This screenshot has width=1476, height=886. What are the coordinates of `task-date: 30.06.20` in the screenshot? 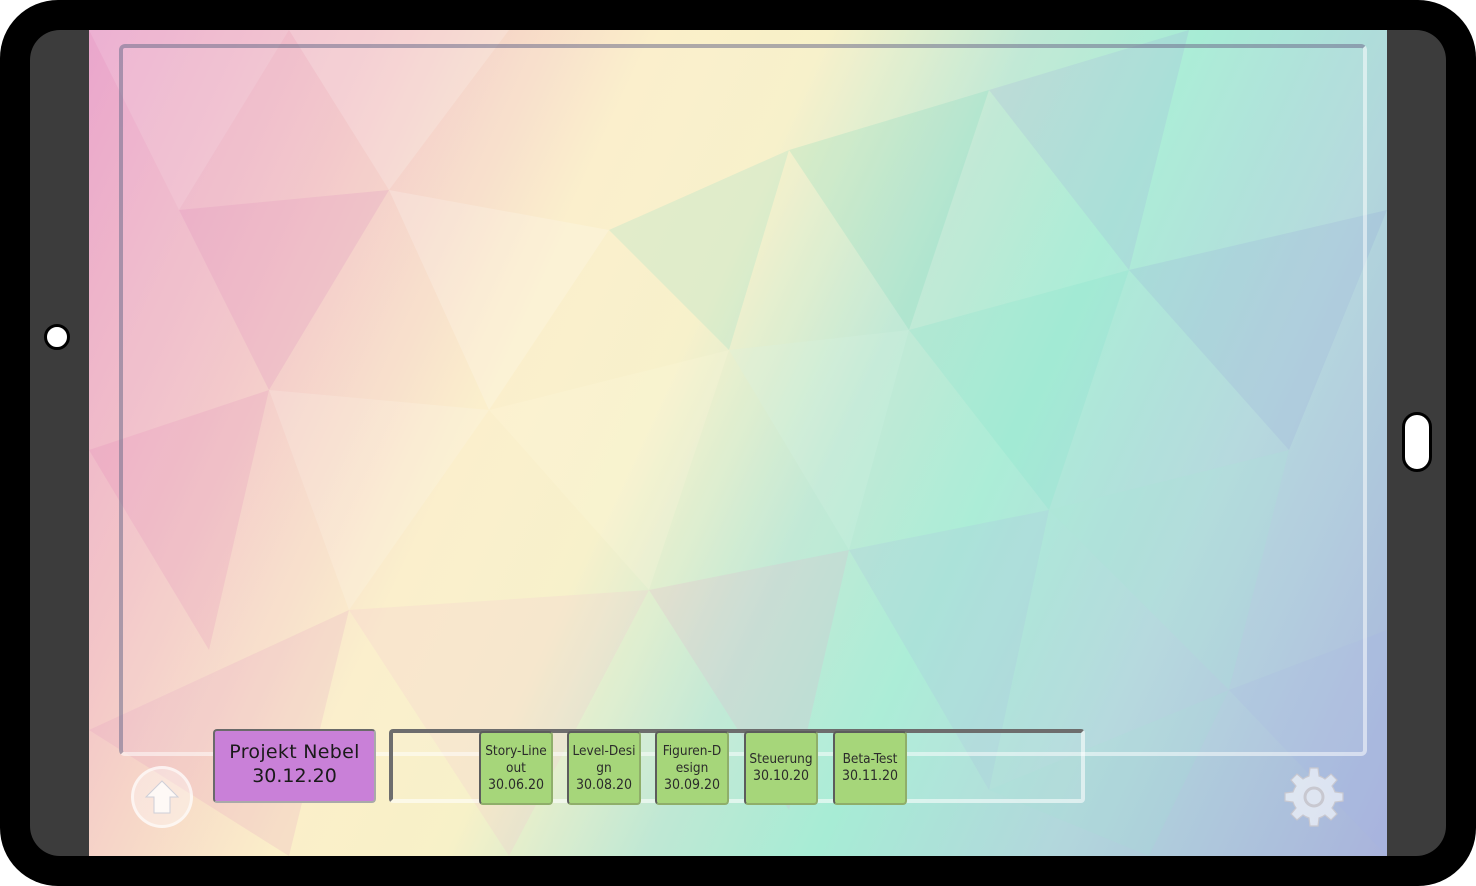 It's located at (516, 784).